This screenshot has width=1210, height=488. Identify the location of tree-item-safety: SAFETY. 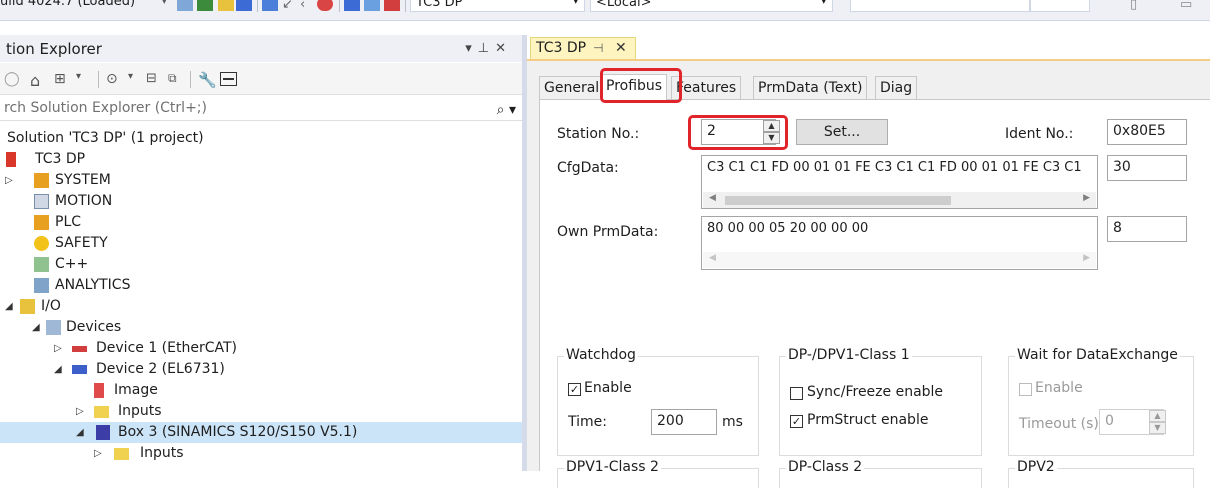
(261, 243).